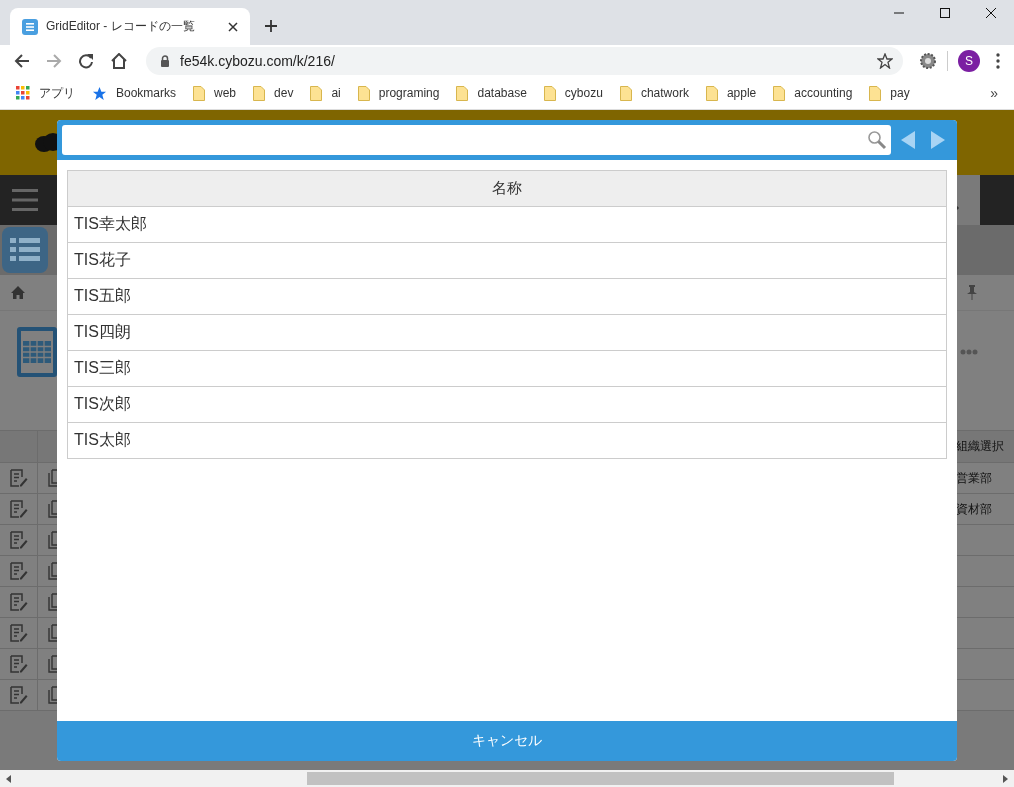  I want to click on bookmark-item: Bookmarks, so click(134, 93).